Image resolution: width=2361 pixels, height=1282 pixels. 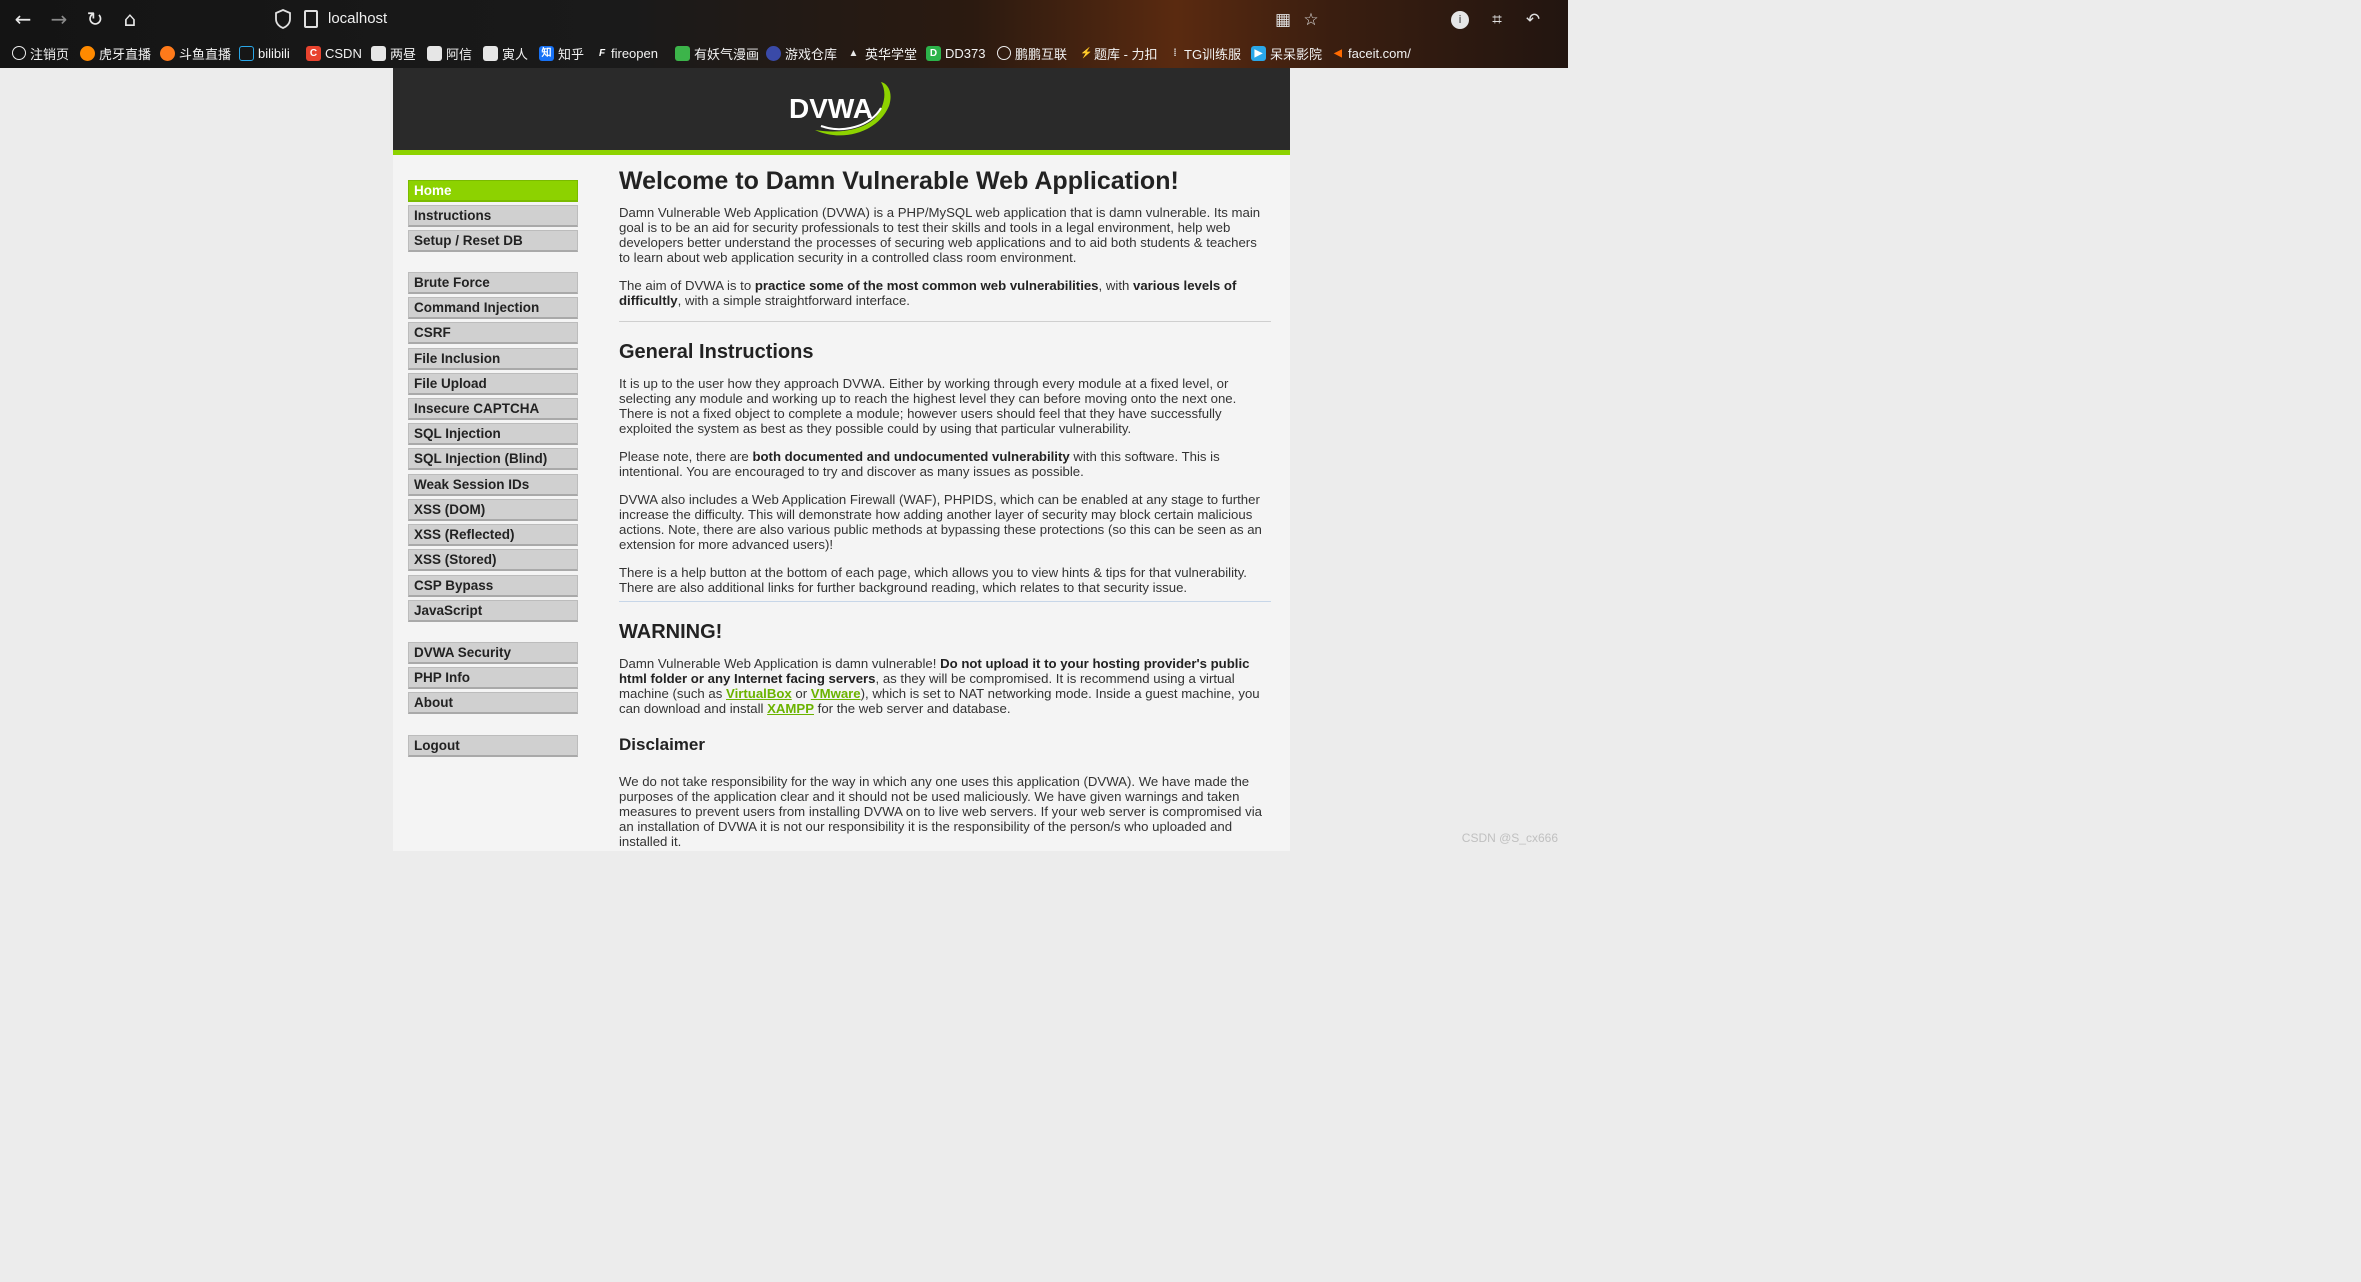 I want to click on menu-php-info: PHP Info, so click(x=493, y=678).